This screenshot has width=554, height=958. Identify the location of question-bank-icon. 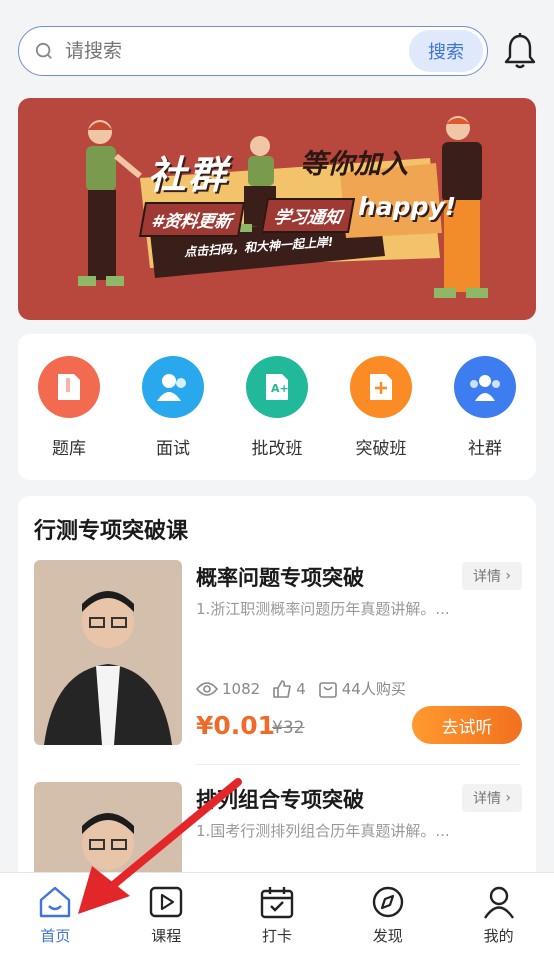
(69, 387).